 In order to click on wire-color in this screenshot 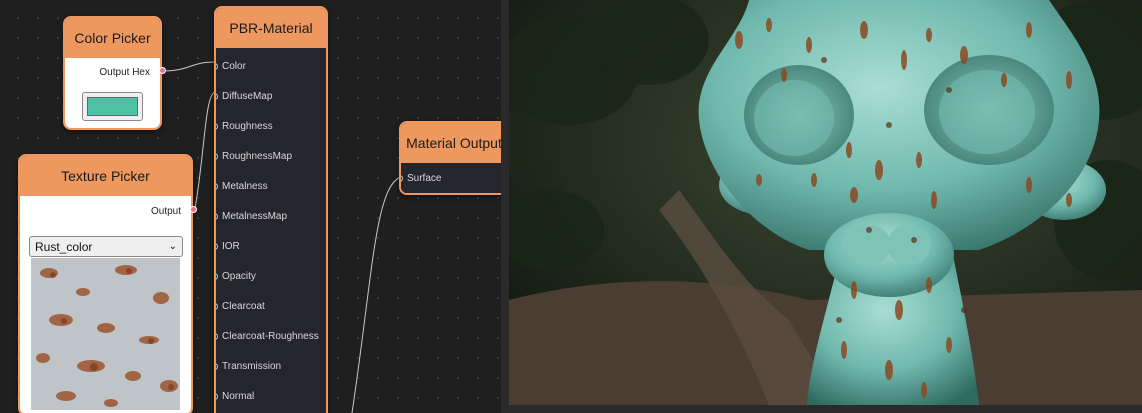, I will do `click(189, 66)`.